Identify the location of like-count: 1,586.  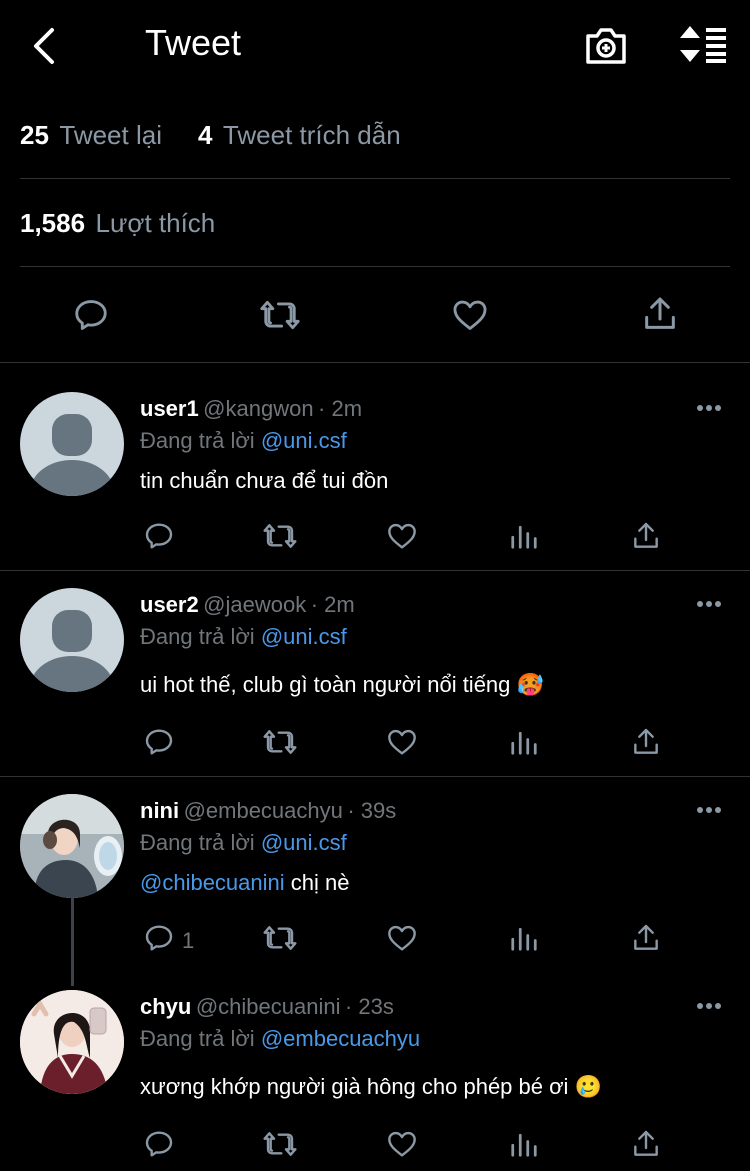
(53, 223).